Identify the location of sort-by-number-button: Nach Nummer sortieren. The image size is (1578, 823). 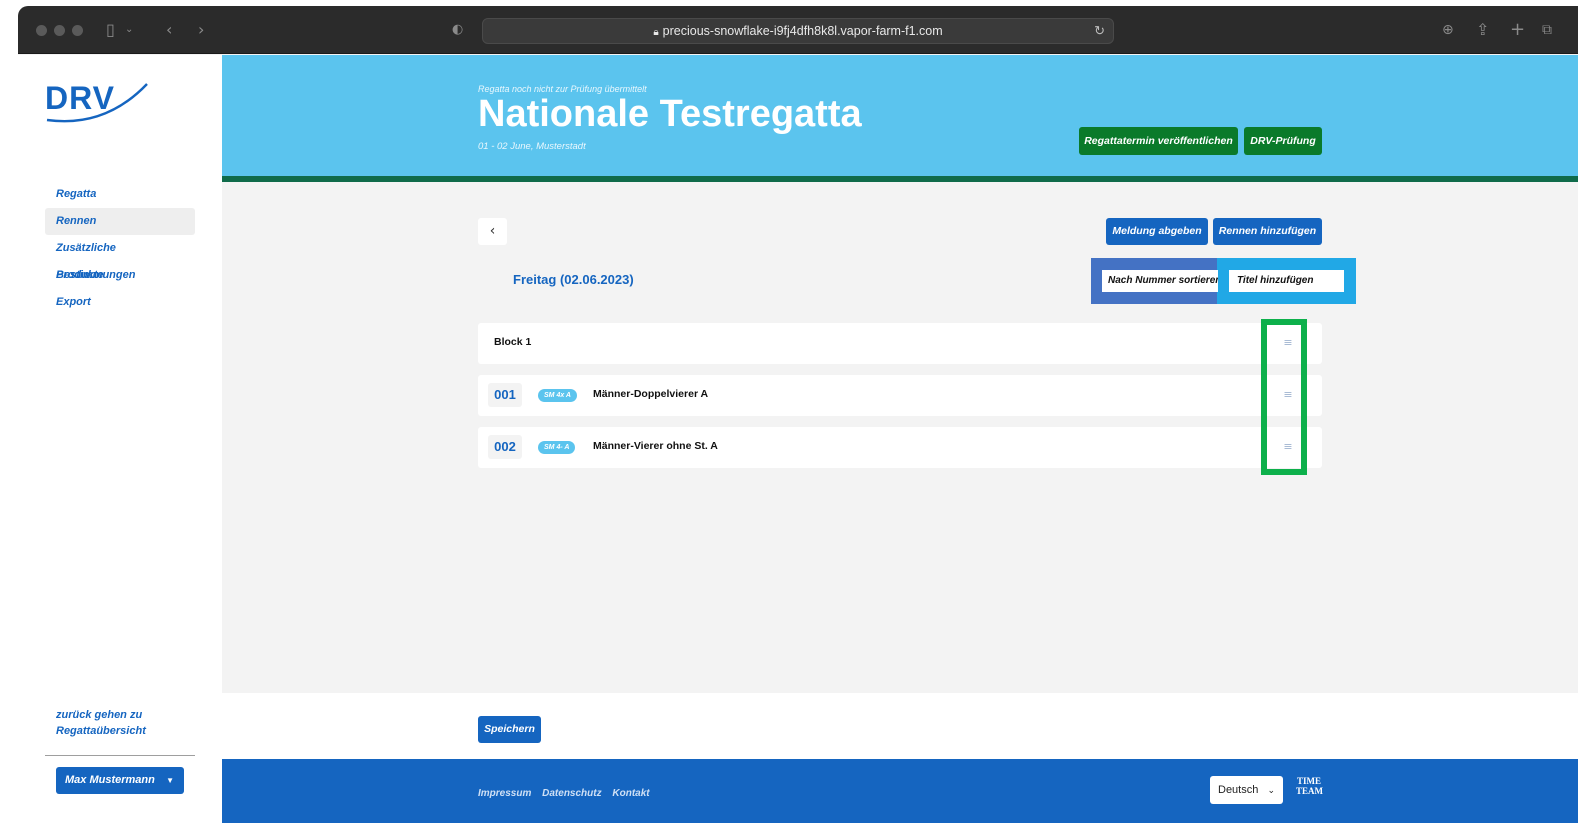
(1160, 281).